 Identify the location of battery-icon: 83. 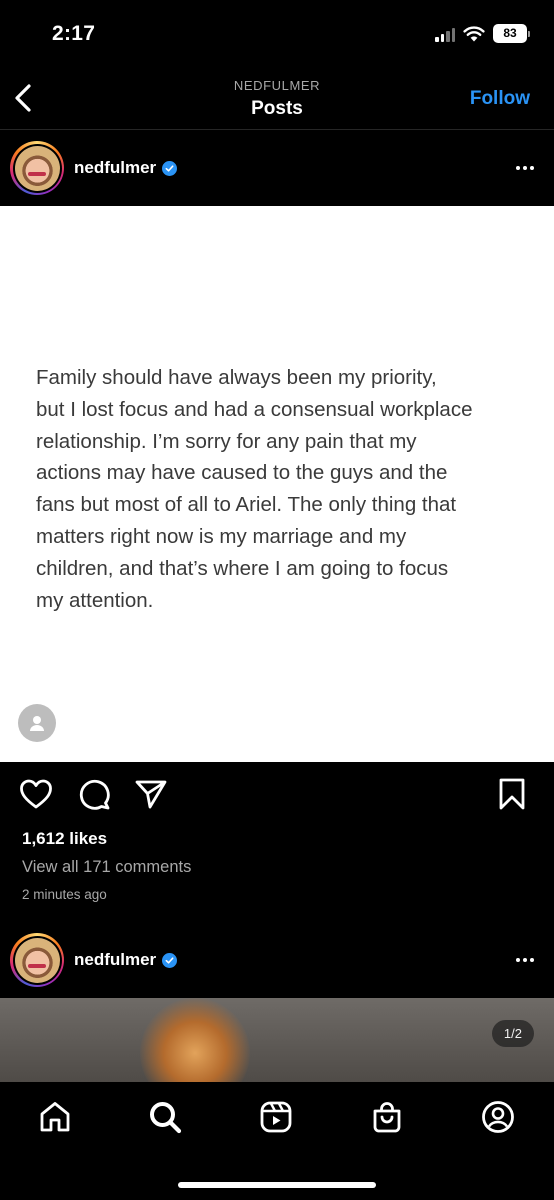
(511, 33).